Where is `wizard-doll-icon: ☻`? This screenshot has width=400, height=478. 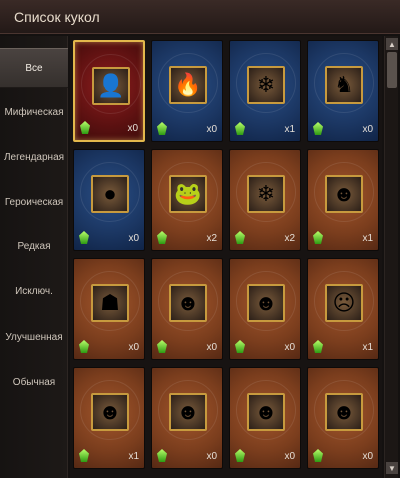
wizard-doll-icon: ☻ is located at coordinates (110, 412).